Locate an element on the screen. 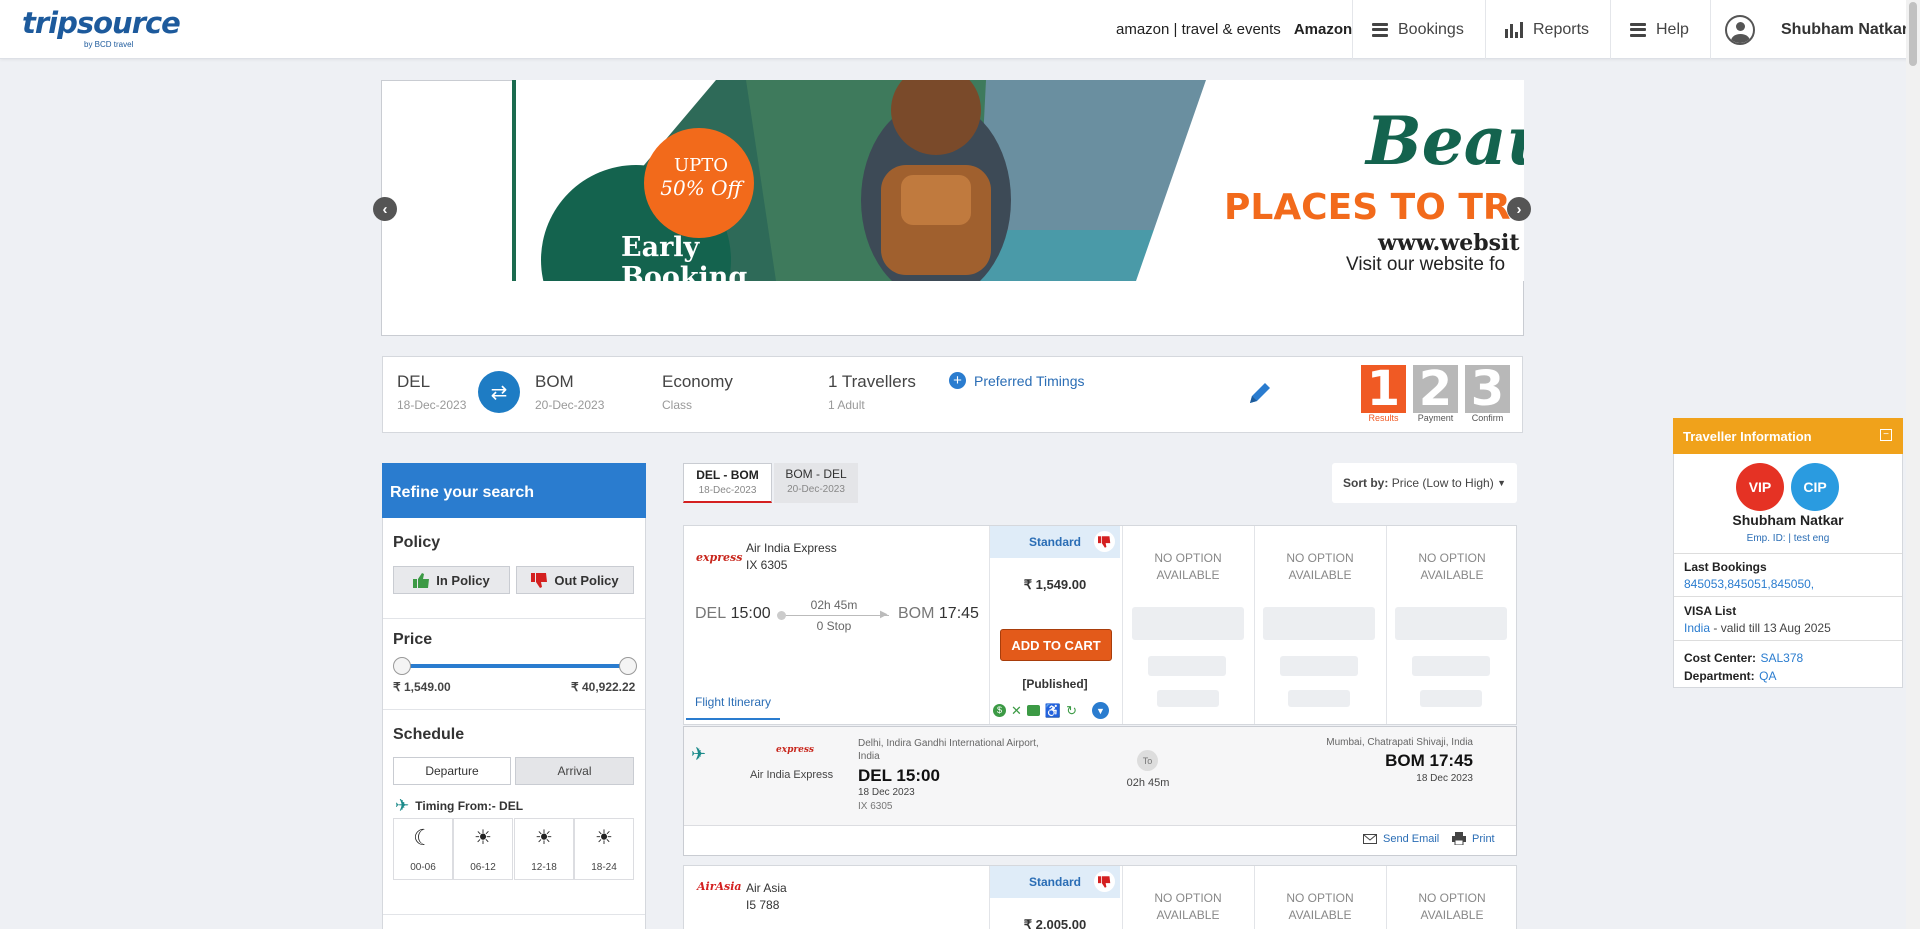  seat-icon: ♿ is located at coordinates (1053, 710).